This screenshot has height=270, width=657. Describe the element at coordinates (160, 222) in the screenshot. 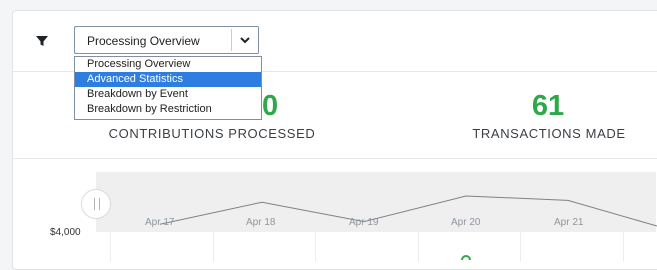

I see `nav-tick-label: Apr 17` at that location.